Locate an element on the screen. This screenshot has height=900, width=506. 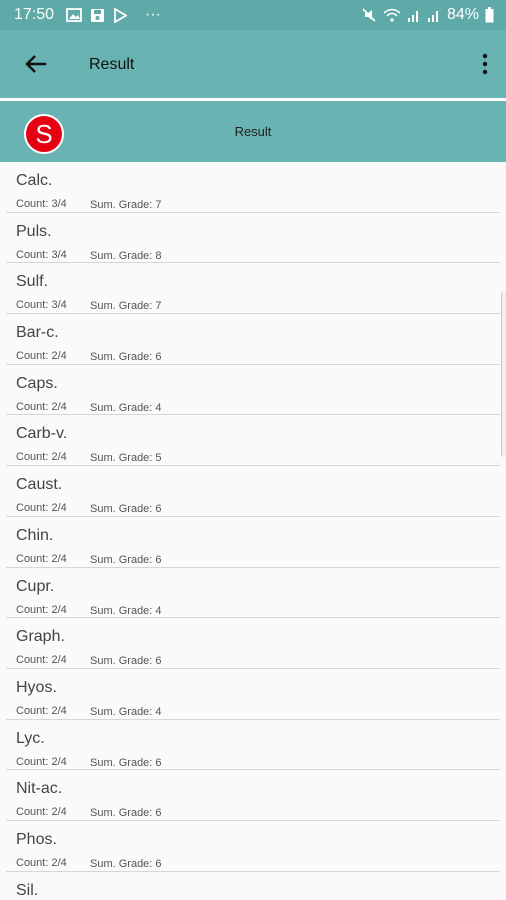
list-item: Graph. Count: 2/4 Sum. Grade: 6 is located at coordinates (253, 643).